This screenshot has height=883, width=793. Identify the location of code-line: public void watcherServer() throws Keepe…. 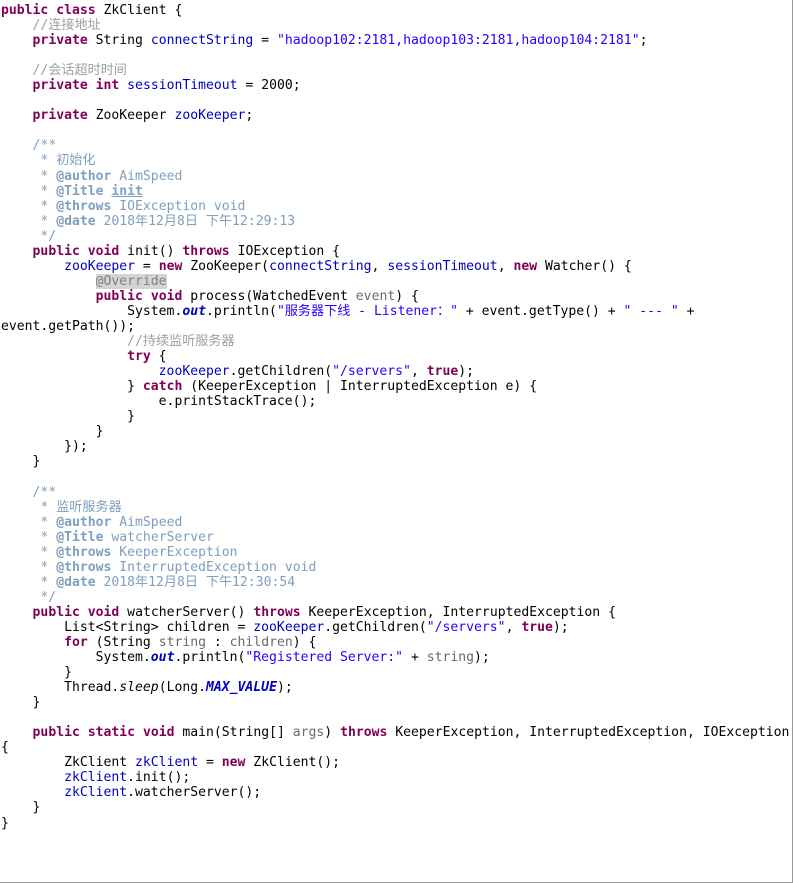
(324, 612).